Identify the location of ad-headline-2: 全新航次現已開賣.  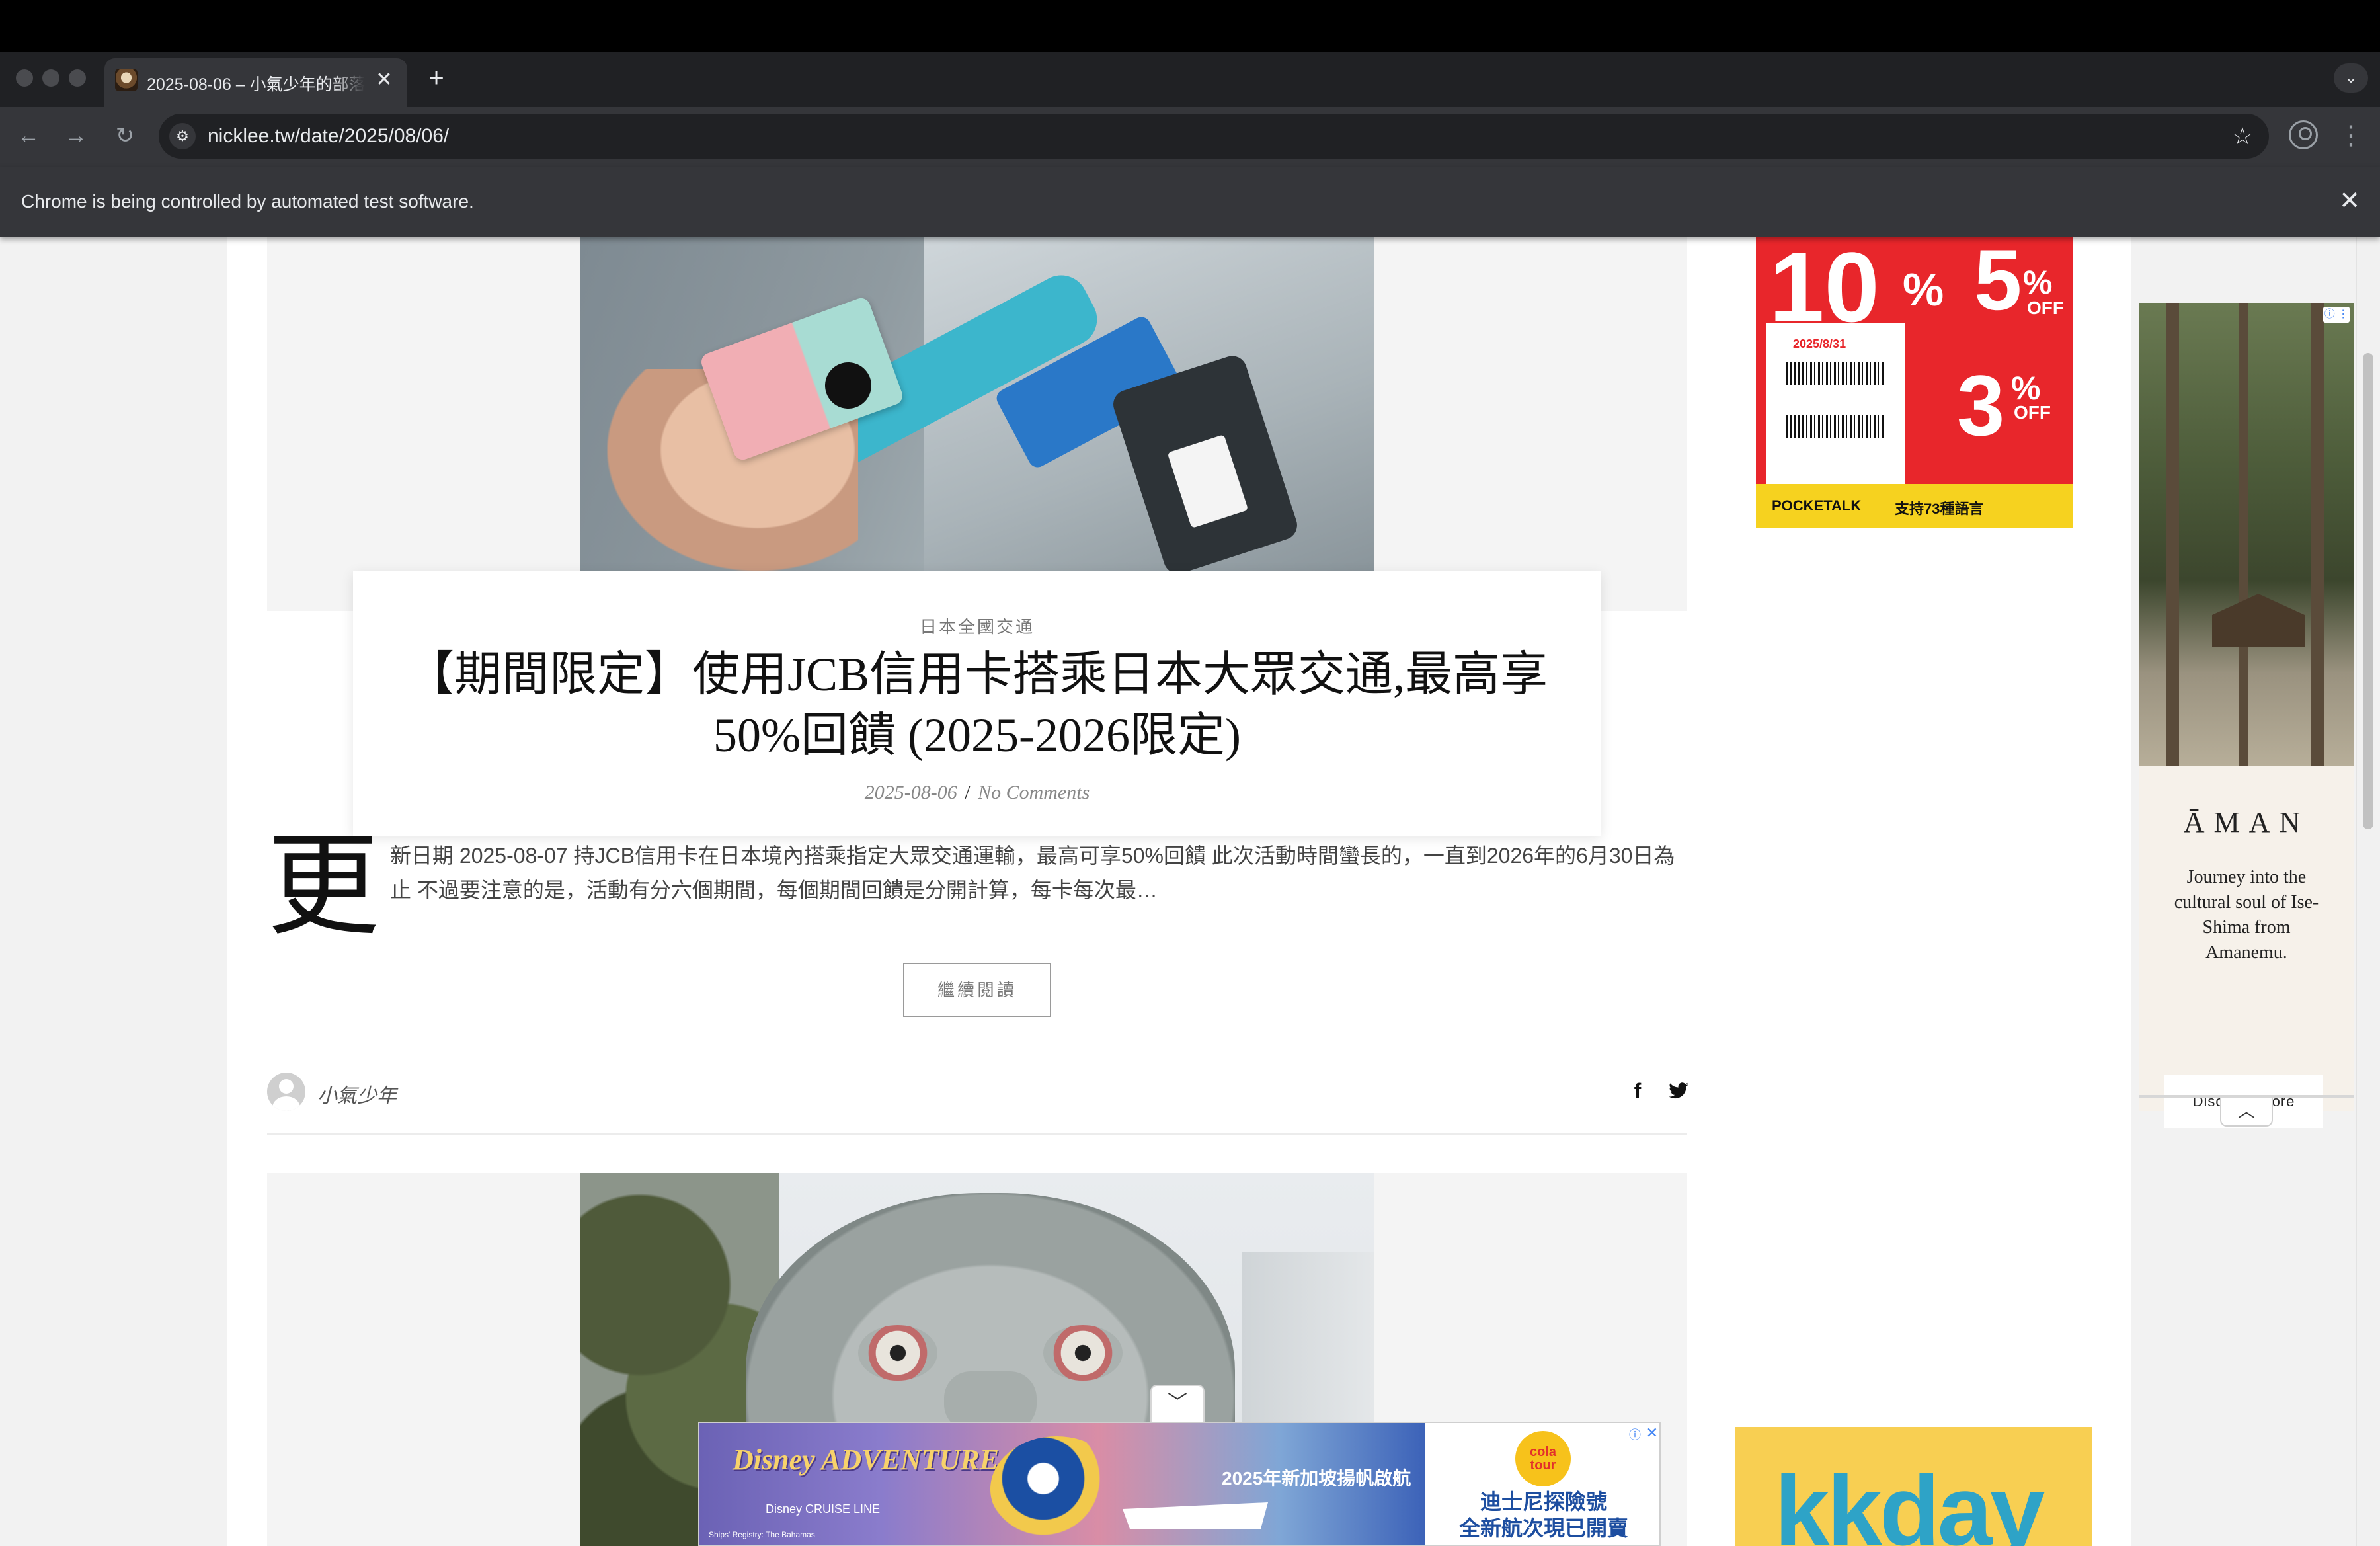
(1543, 1528).